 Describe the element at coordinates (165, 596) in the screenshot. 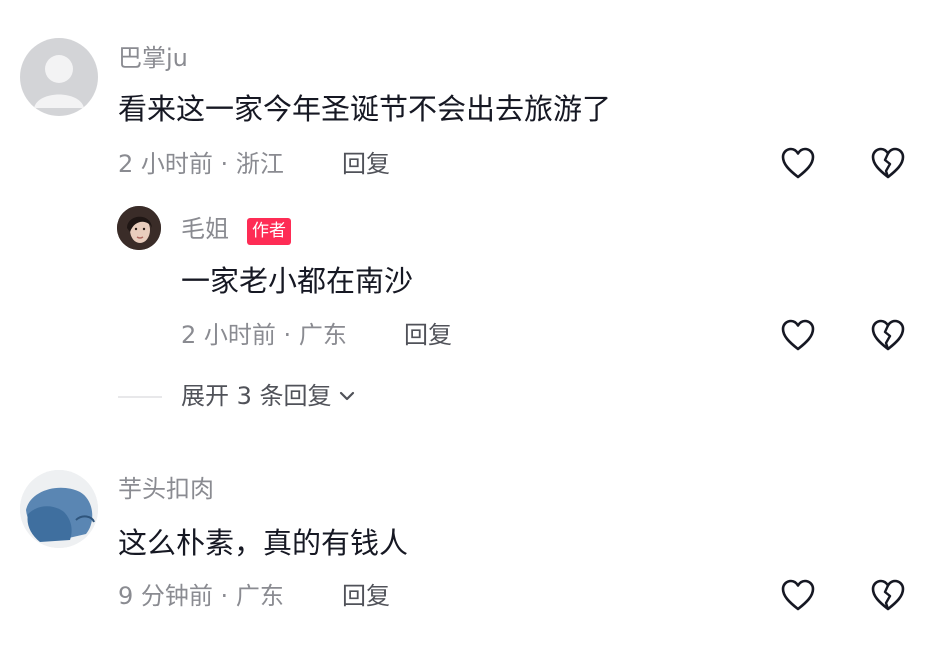

I see `comment-time: 9 分钟前` at that location.